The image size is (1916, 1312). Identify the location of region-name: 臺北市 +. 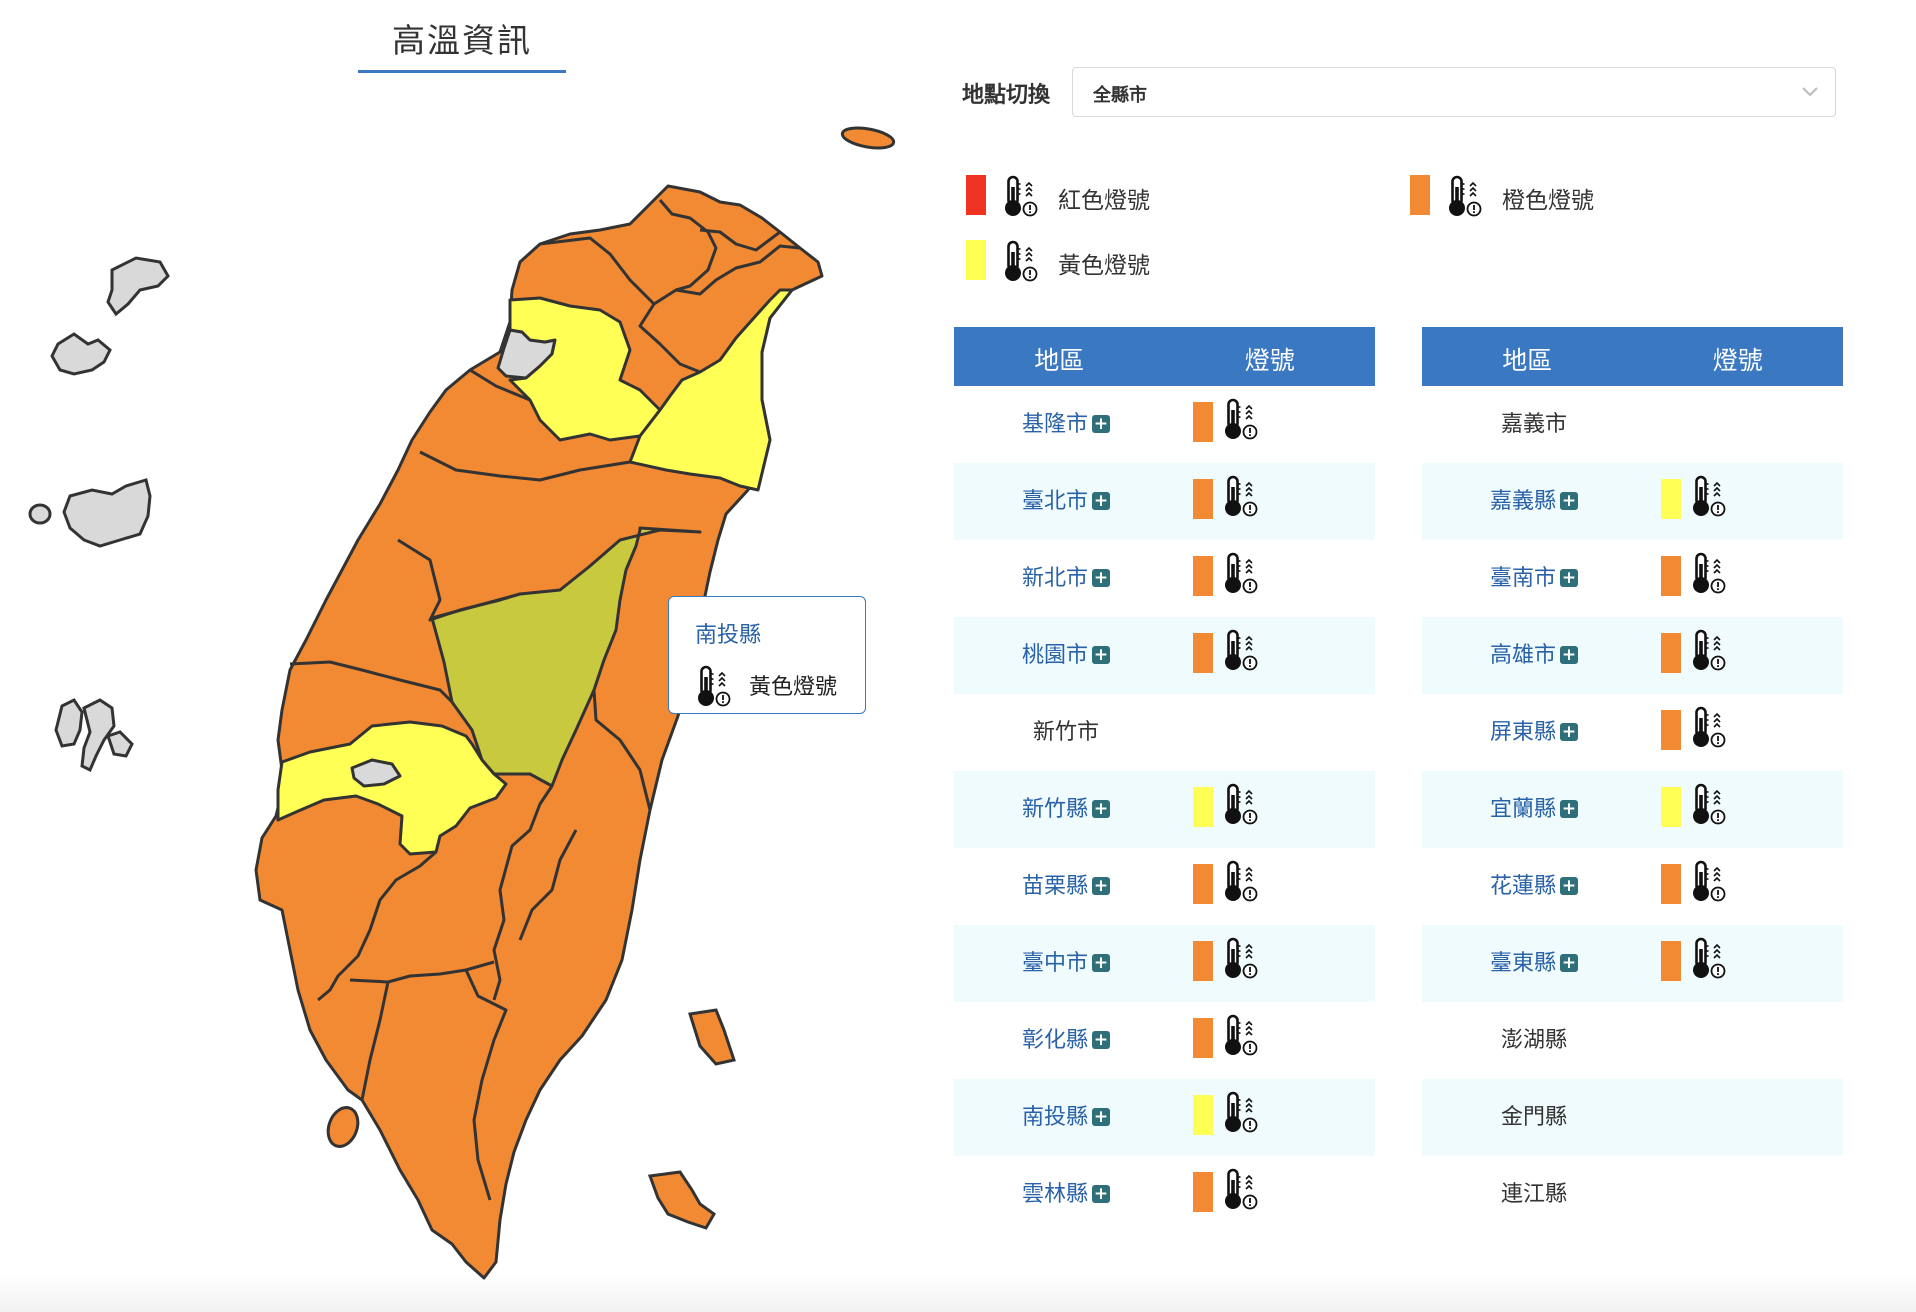
(1066, 499).